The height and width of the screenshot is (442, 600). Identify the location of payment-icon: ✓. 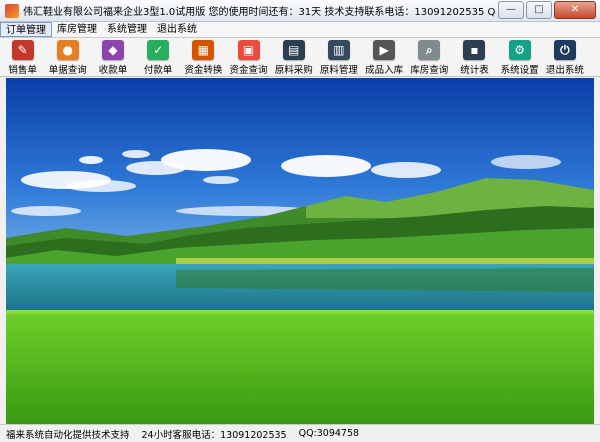
(158, 50).